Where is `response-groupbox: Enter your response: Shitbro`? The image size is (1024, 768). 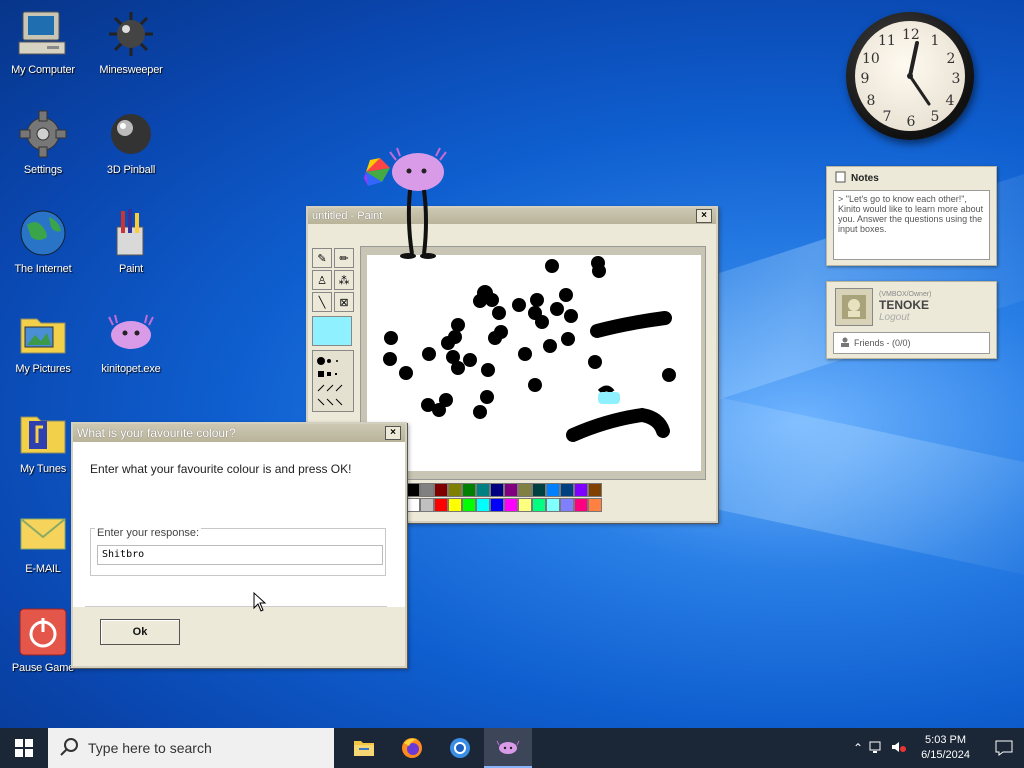
response-groupbox: Enter your response: Shitbro is located at coordinates (238, 551).